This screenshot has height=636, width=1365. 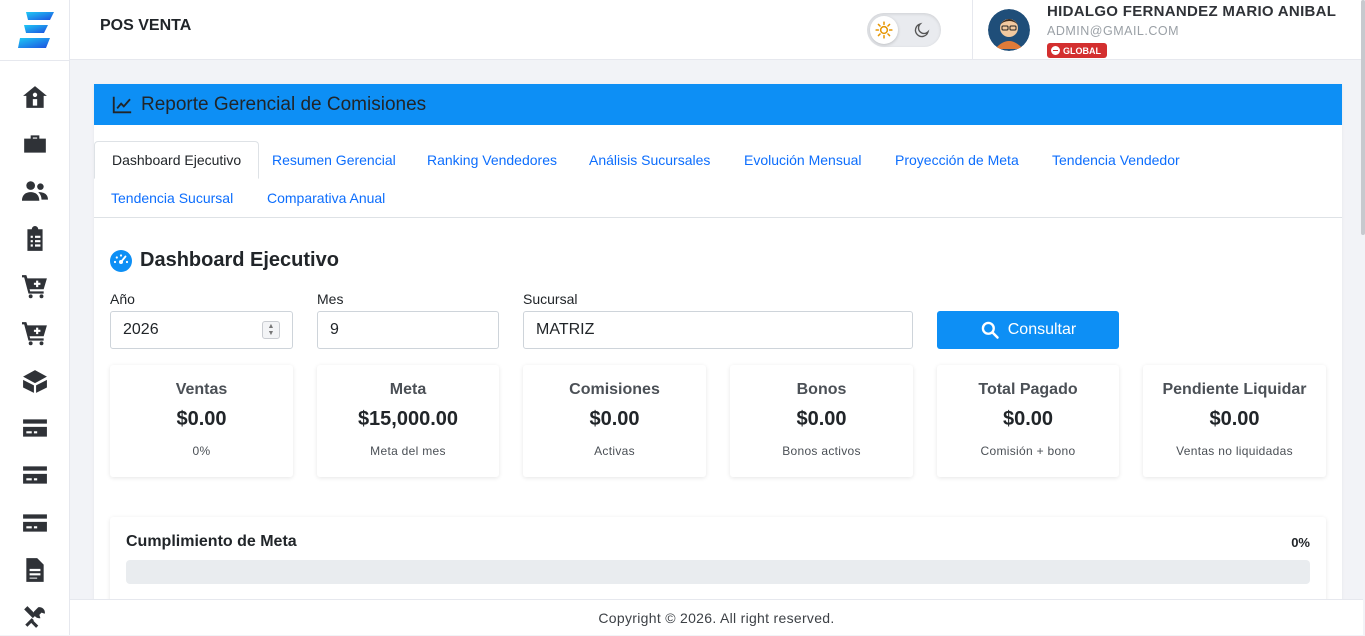 What do you see at coordinates (1055, 50) in the screenshot?
I see `no-entry-icon` at bounding box center [1055, 50].